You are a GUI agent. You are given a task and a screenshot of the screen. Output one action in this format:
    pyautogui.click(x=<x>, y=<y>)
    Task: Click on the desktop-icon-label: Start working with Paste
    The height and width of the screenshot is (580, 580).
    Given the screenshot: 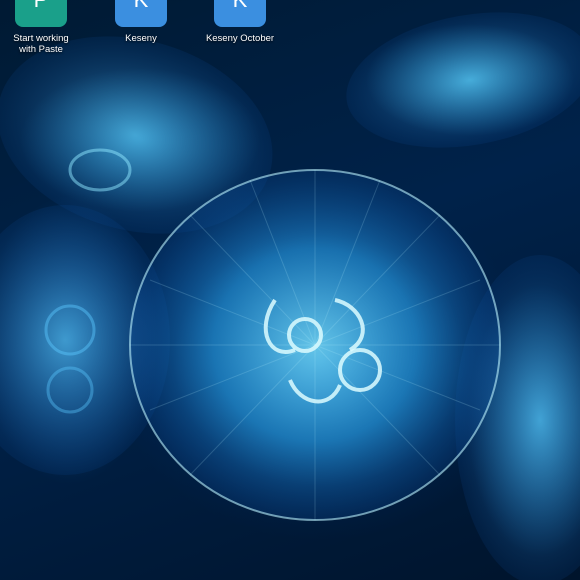 What is the action you would take?
    pyautogui.click(x=43, y=44)
    